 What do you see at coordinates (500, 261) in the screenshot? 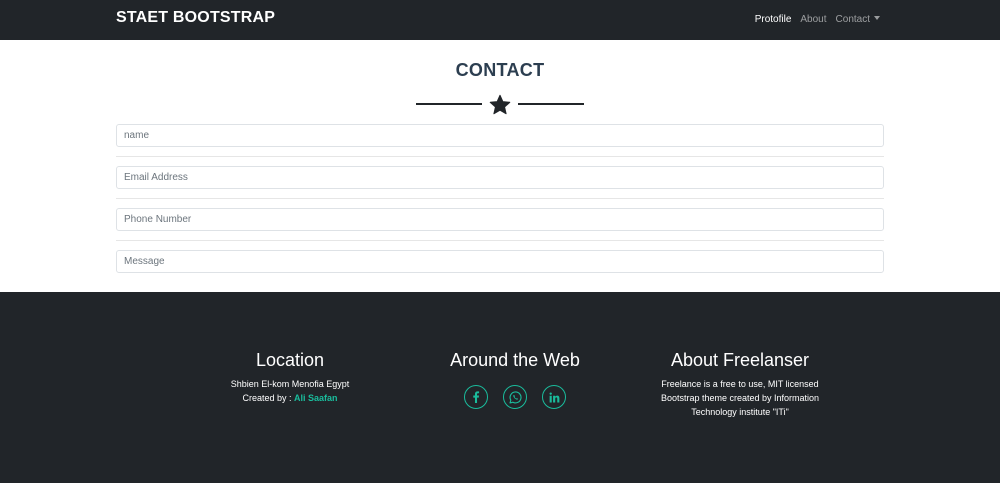
I see `message-input` at bounding box center [500, 261].